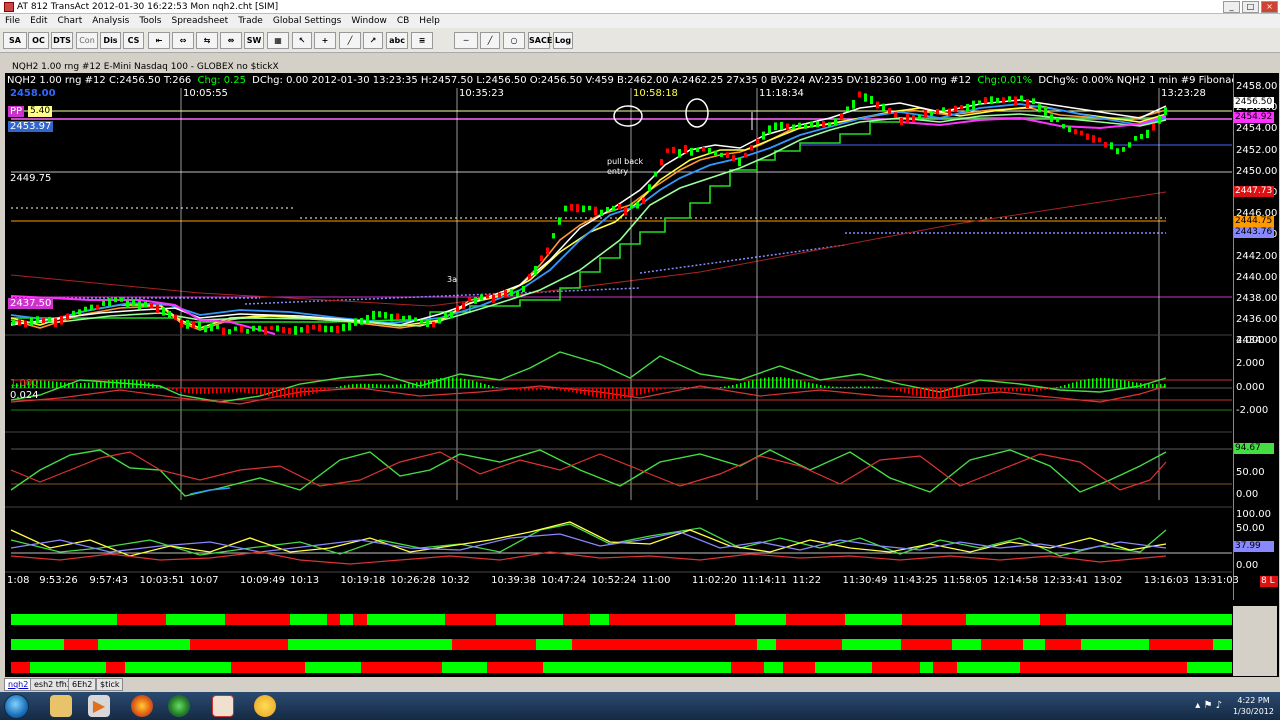 The image size is (1280, 720). What do you see at coordinates (265, 706) in the screenshot?
I see `app-flower-icon` at bounding box center [265, 706].